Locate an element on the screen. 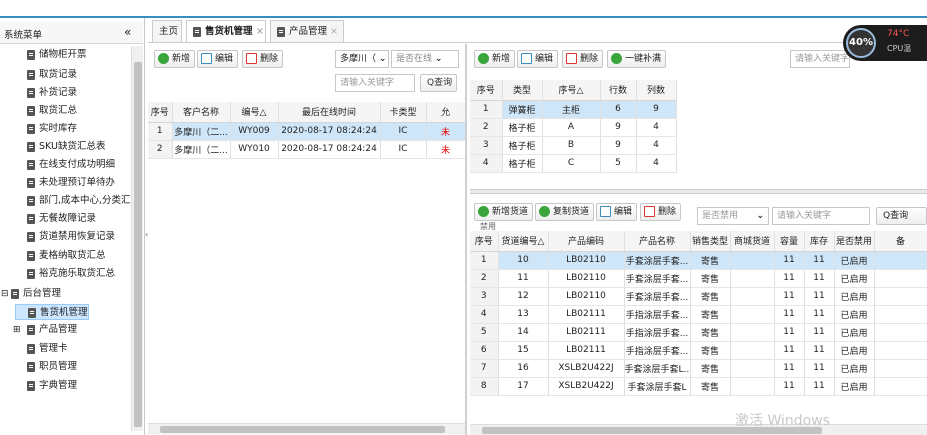  edit-lane-button: 编辑 is located at coordinates (617, 212).